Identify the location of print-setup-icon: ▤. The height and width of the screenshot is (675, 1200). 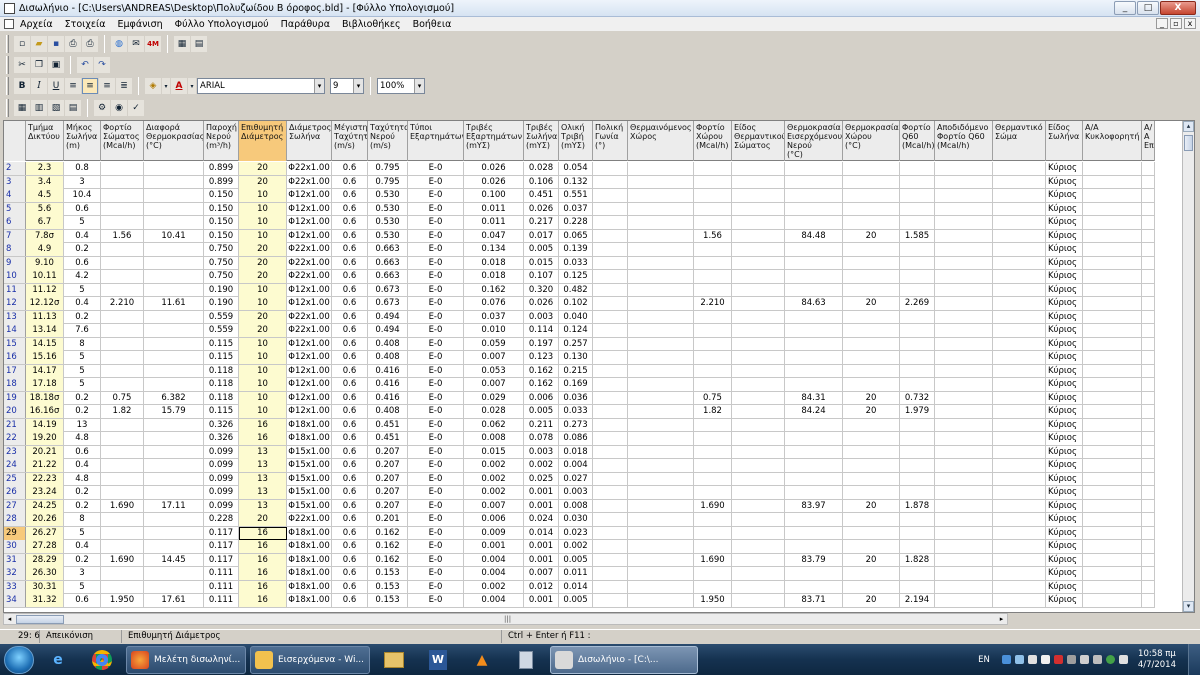
(199, 44).